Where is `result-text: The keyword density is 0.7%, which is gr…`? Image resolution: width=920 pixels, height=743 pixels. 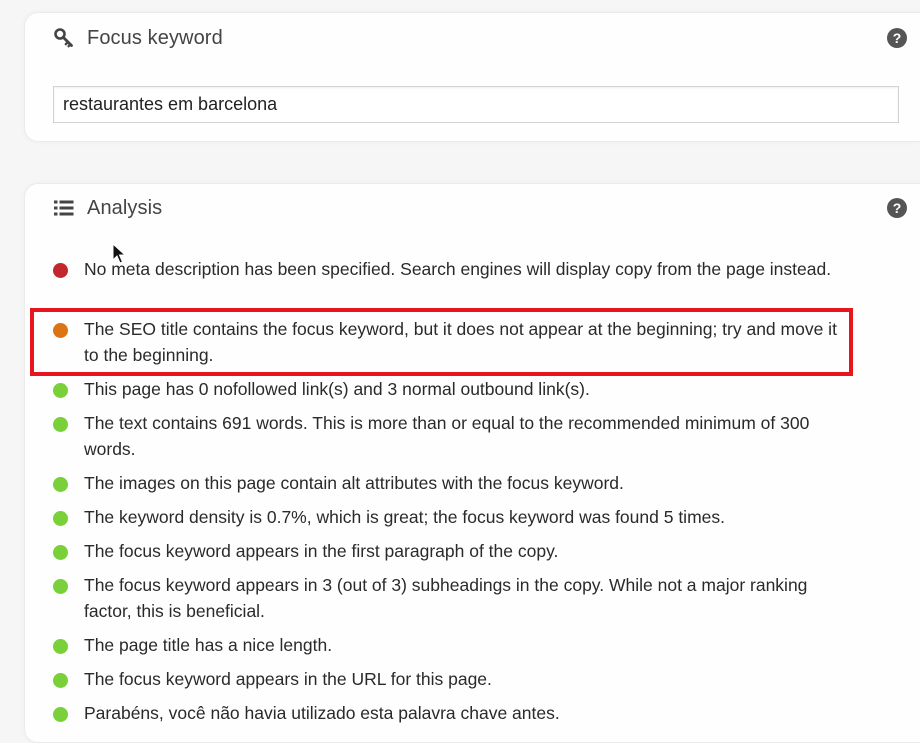 result-text: The keyword density is 0.7%, which is gr… is located at coordinates (404, 517).